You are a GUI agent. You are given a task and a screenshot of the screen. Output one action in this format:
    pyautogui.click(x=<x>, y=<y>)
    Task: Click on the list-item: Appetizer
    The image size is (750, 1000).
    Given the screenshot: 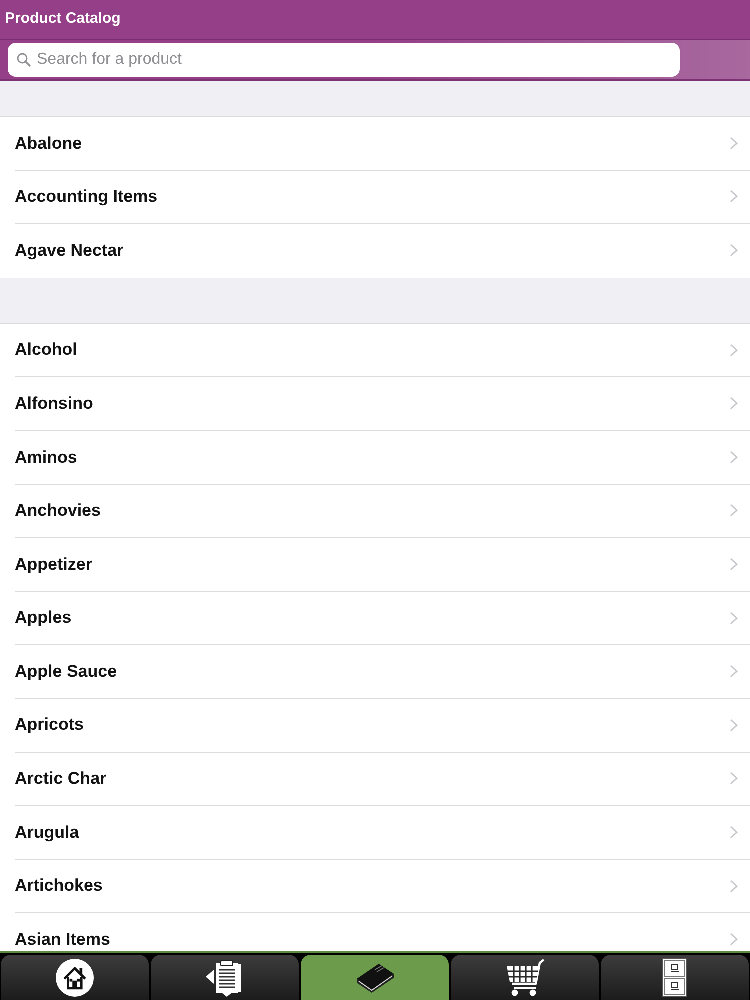 What is the action you would take?
    pyautogui.click(x=375, y=565)
    